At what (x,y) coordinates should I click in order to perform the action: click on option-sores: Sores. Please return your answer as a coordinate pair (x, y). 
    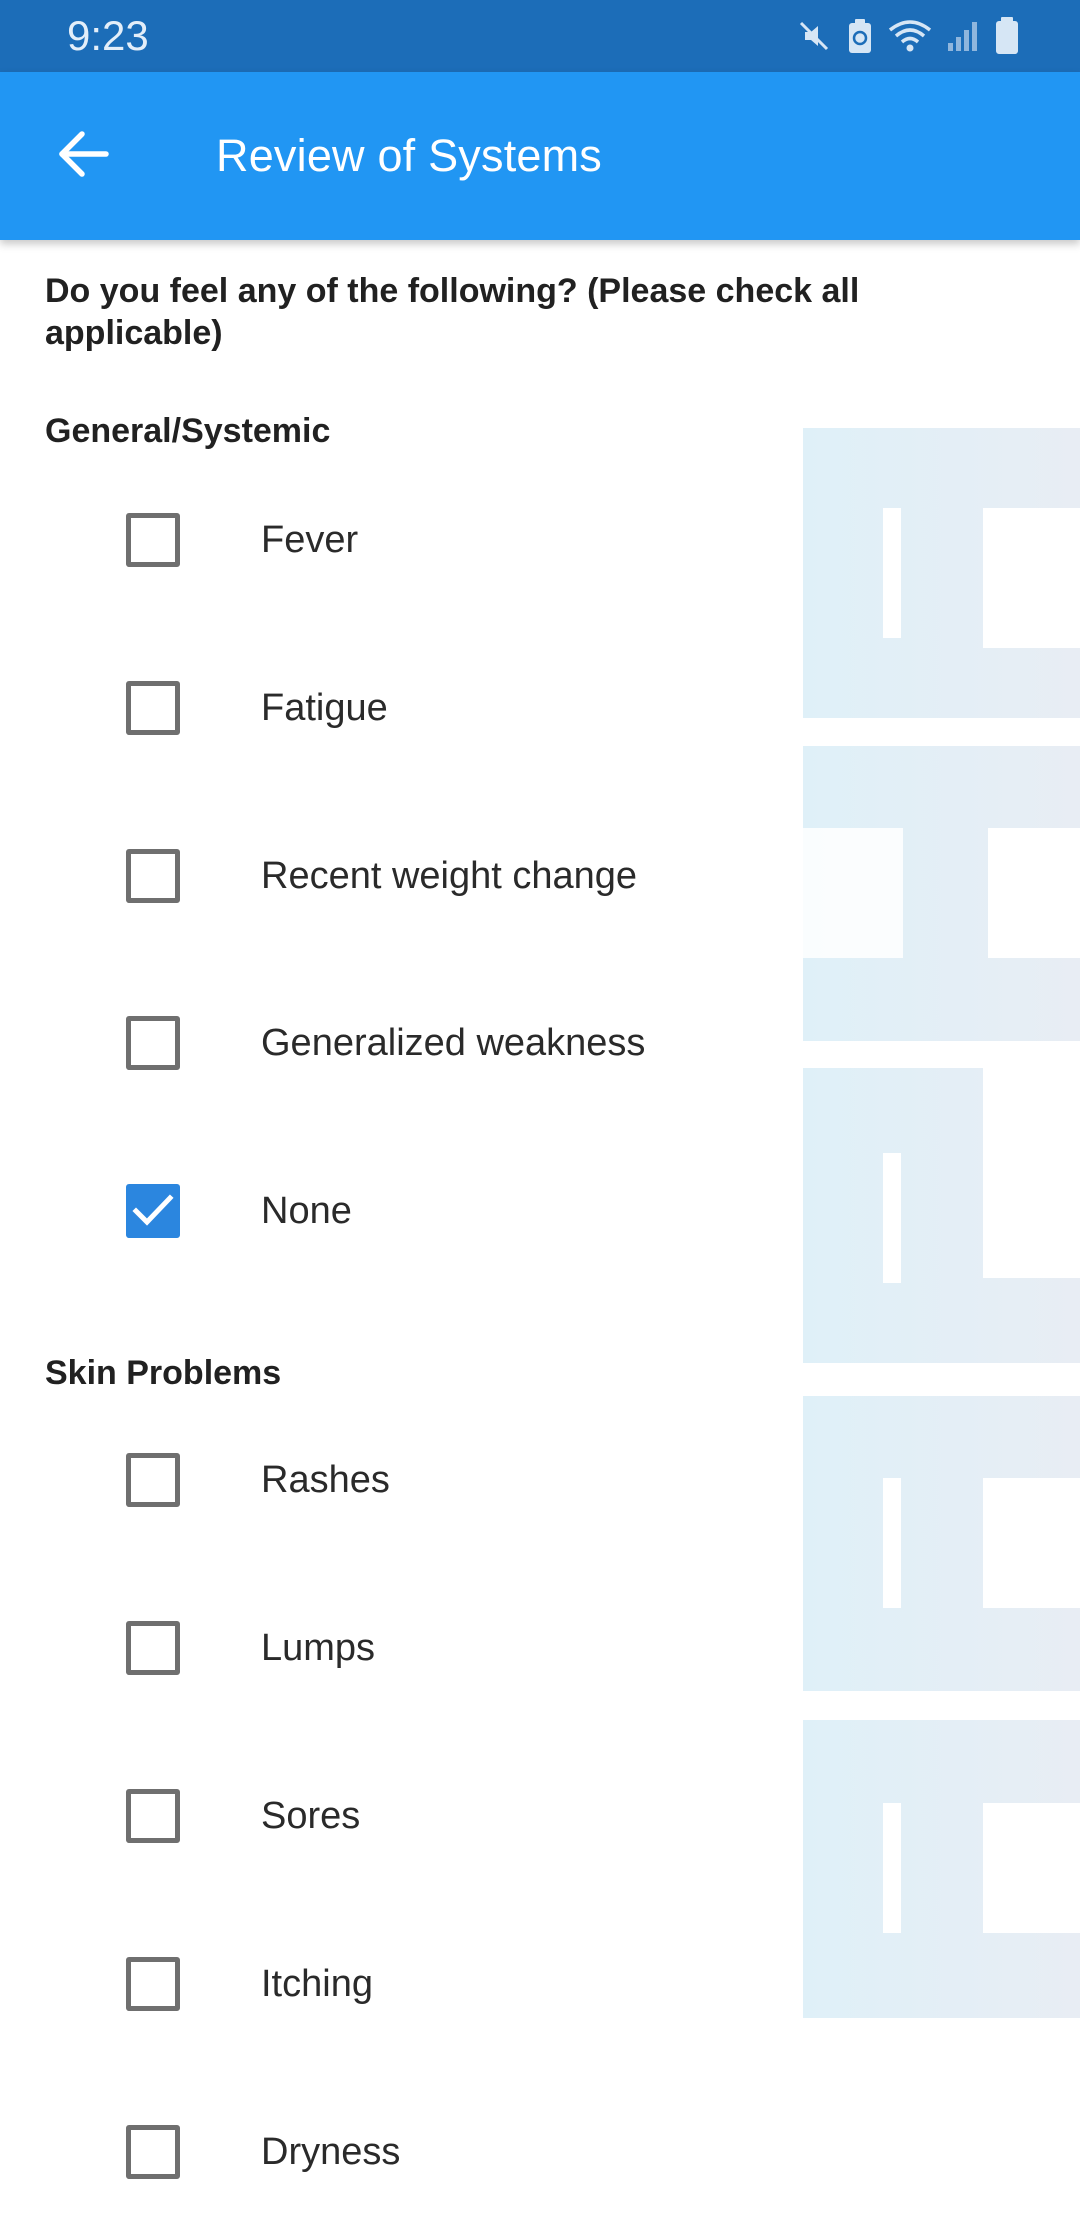
    Looking at the image, I should click on (380, 1816).